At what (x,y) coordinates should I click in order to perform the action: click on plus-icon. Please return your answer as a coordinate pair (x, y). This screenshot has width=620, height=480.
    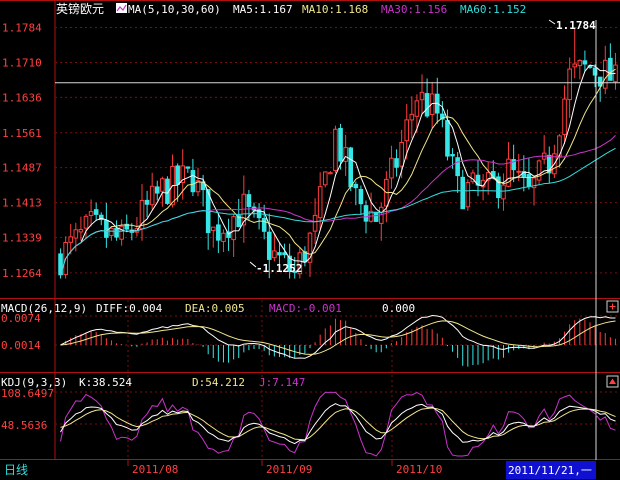
    Looking at the image, I should click on (612, 306).